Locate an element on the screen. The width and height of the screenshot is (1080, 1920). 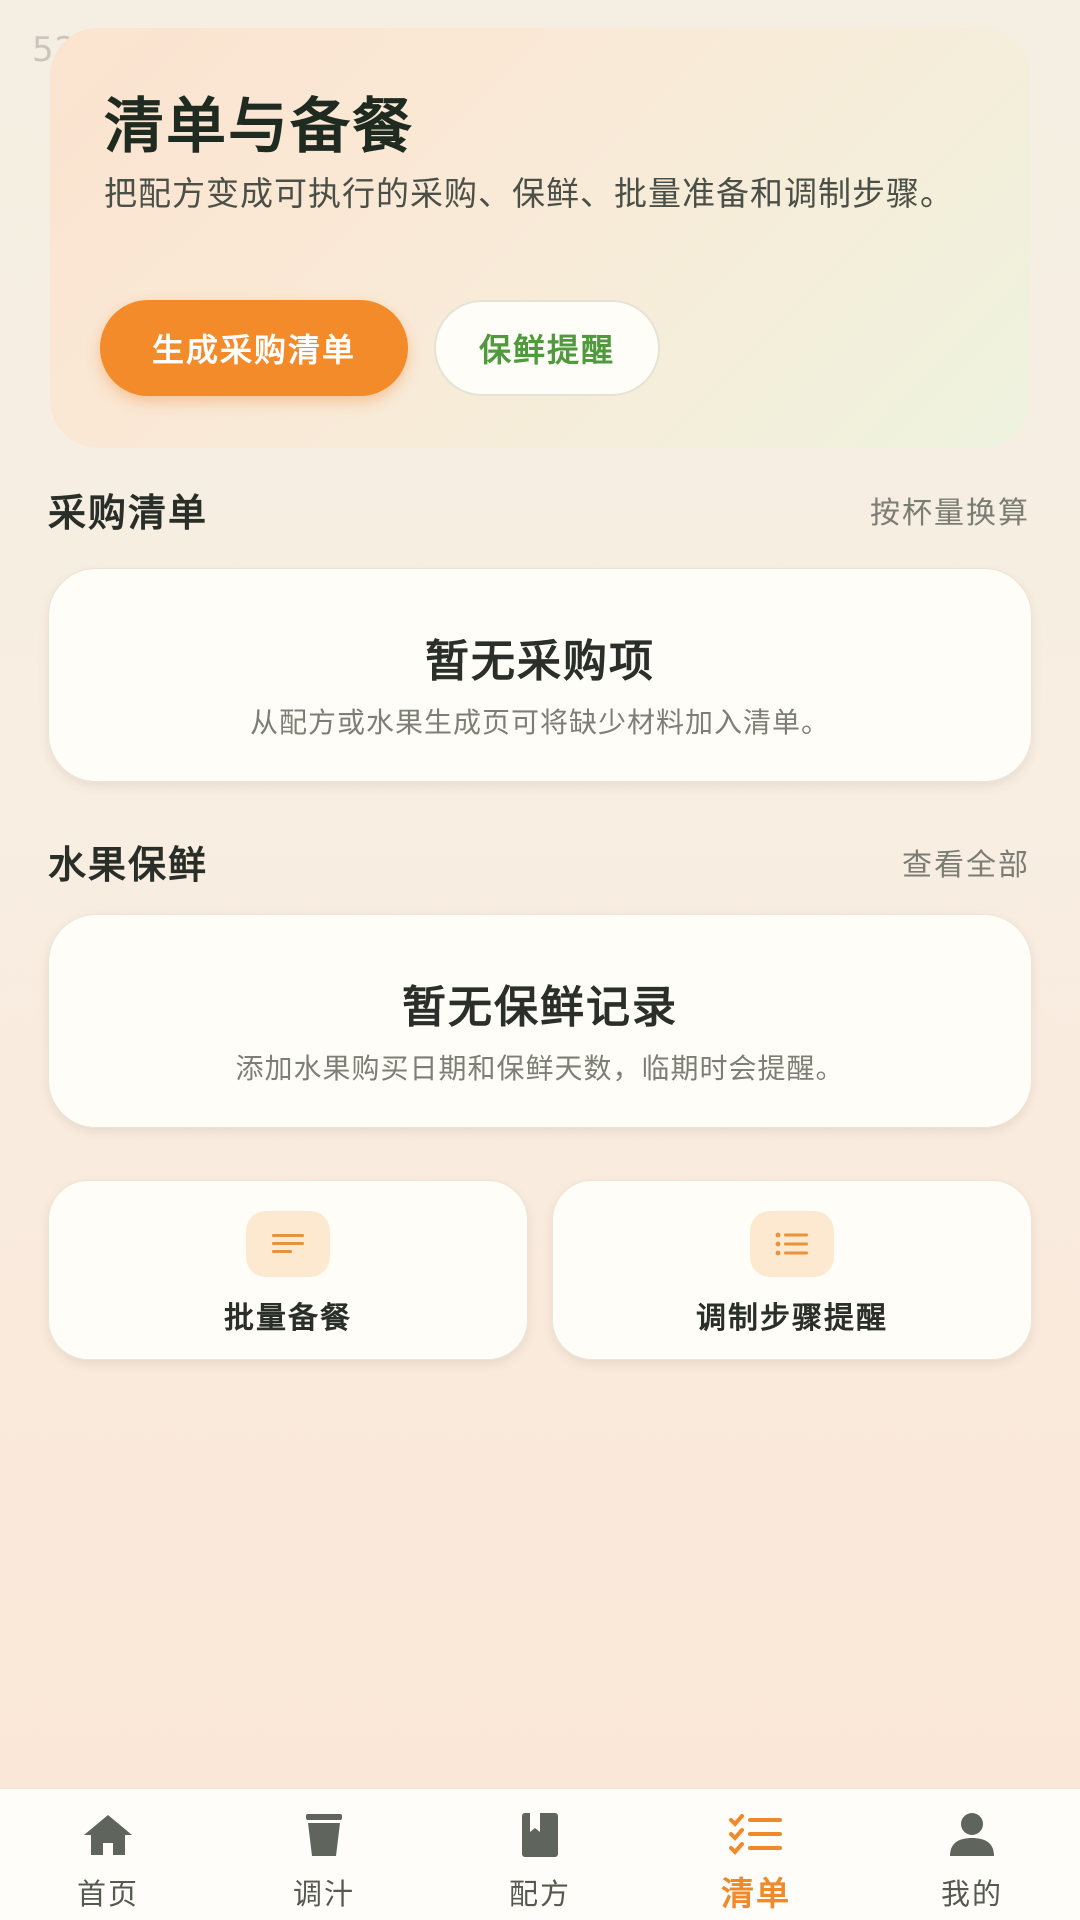
mix-steps-tile: 调制步骤提醒 is located at coordinates (792, 1270).